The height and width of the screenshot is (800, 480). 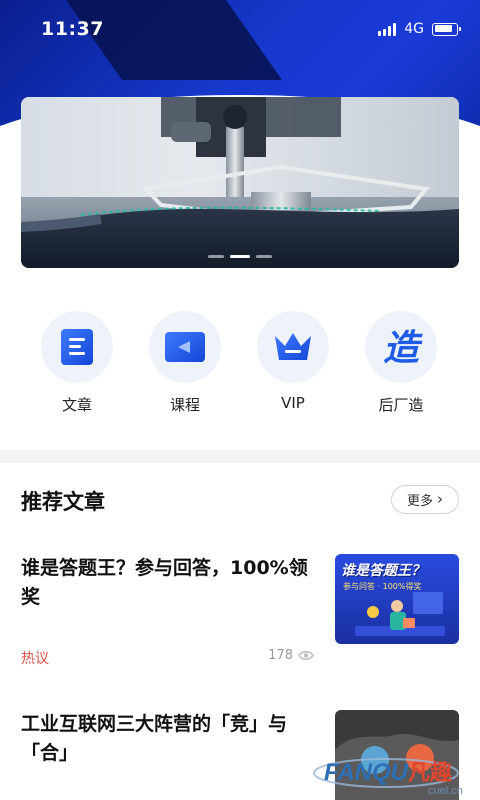 I want to click on chevron-right-icon: ›, so click(x=440, y=499).